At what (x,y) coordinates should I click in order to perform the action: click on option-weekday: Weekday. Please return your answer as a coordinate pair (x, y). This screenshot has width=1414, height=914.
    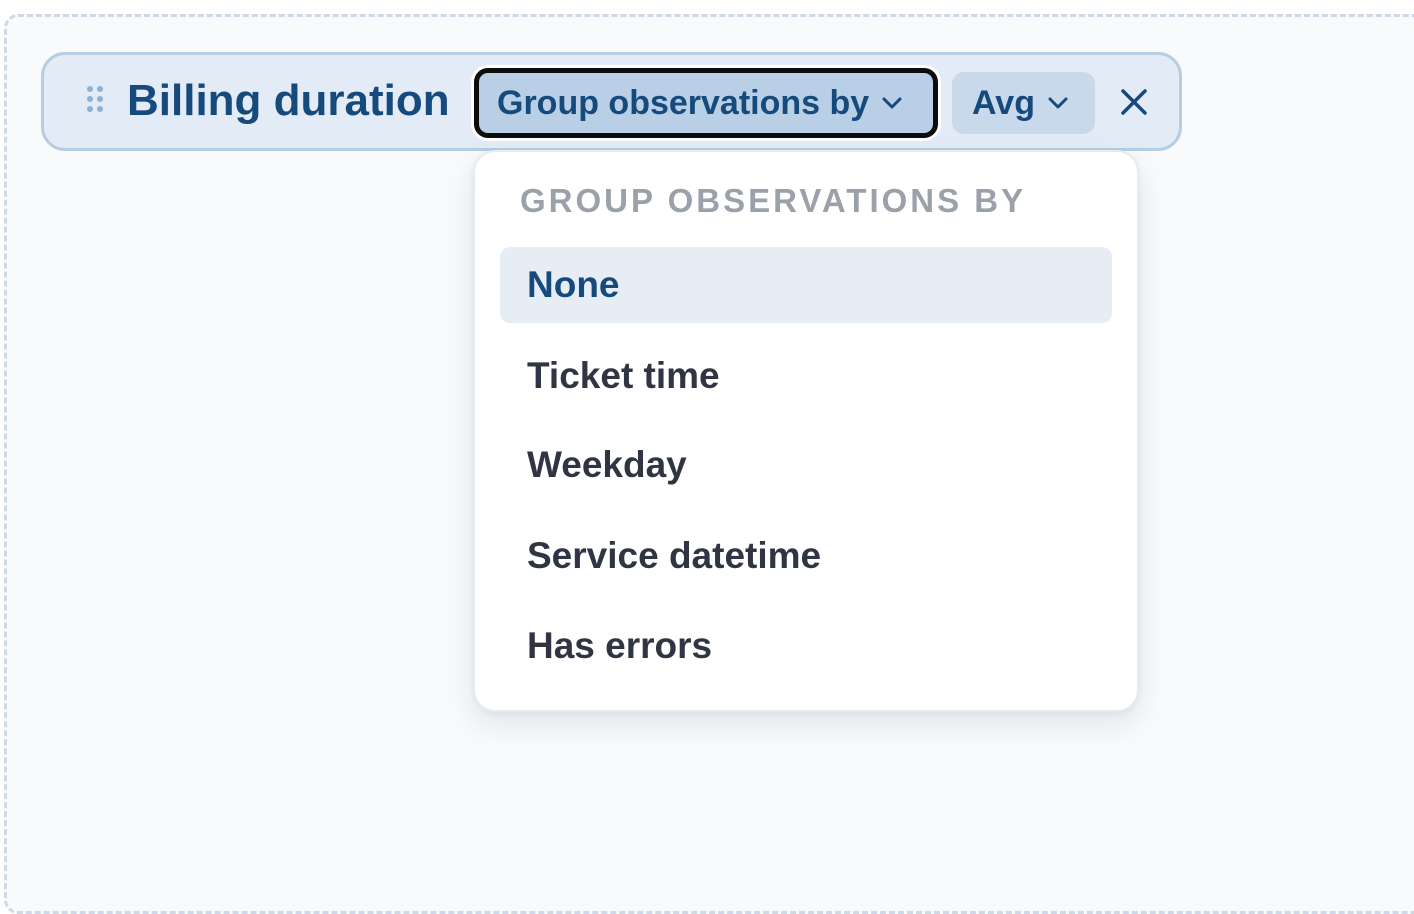
    Looking at the image, I should click on (806, 465).